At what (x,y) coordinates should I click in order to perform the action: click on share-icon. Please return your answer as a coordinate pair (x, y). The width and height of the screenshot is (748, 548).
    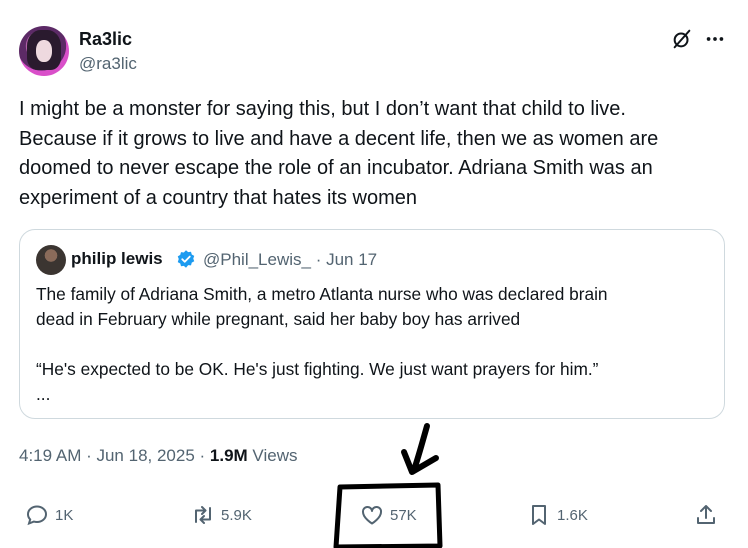
    Looking at the image, I should click on (706, 514).